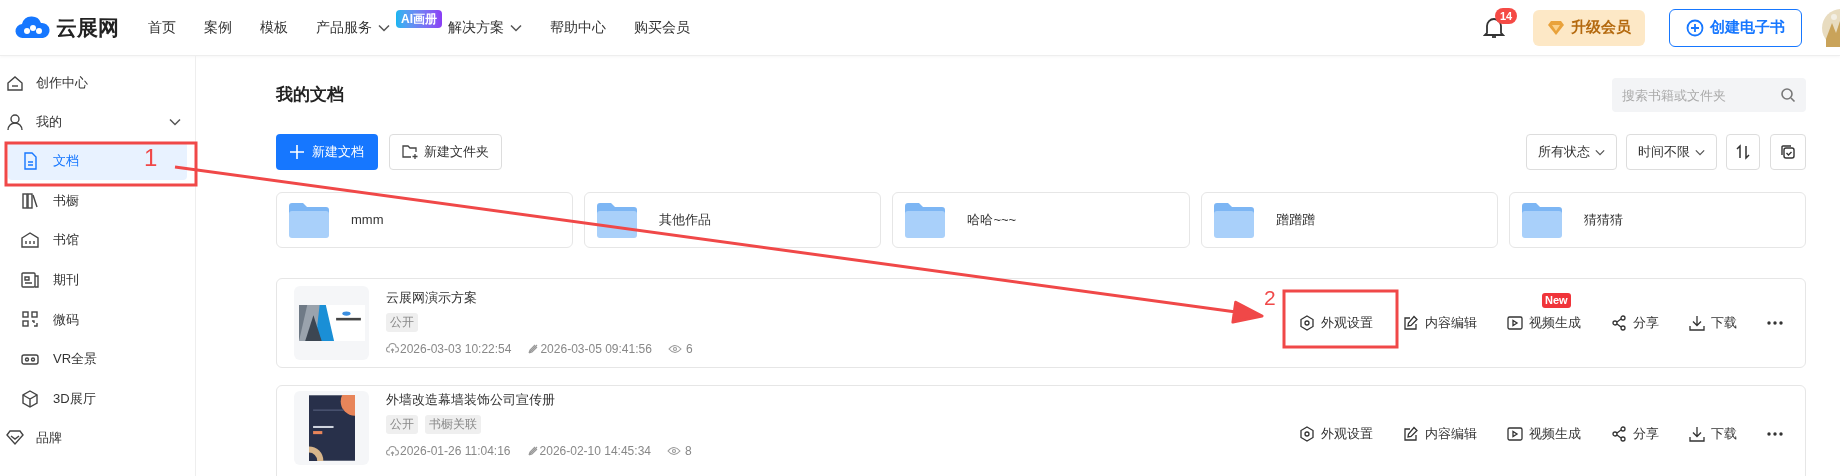  What do you see at coordinates (15, 83) in the screenshot?
I see `home-icon` at bounding box center [15, 83].